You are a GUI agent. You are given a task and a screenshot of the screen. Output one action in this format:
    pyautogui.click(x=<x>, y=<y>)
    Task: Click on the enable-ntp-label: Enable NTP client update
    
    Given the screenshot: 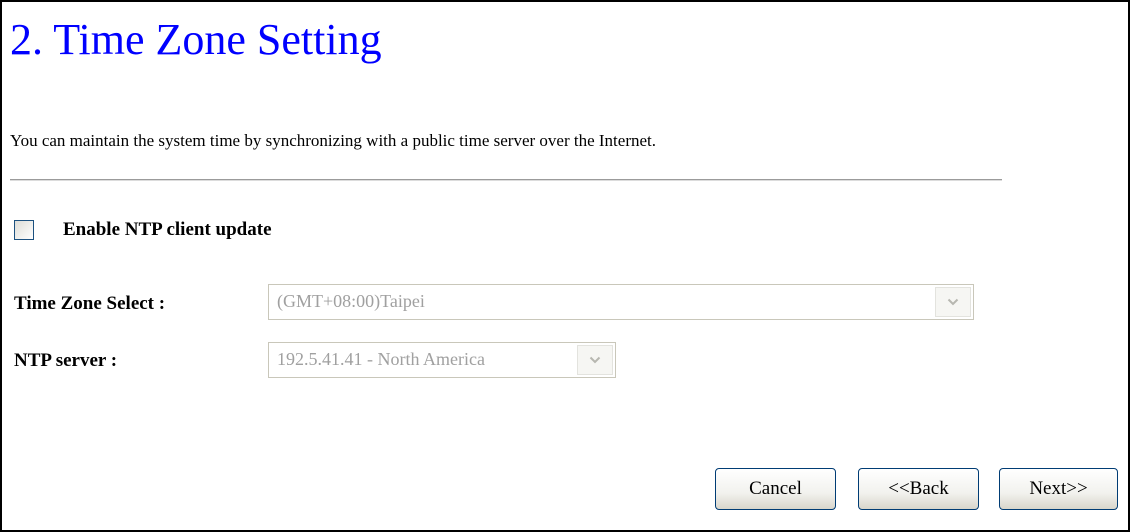 What is the action you would take?
    pyautogui.click(x=167, y=230)
    